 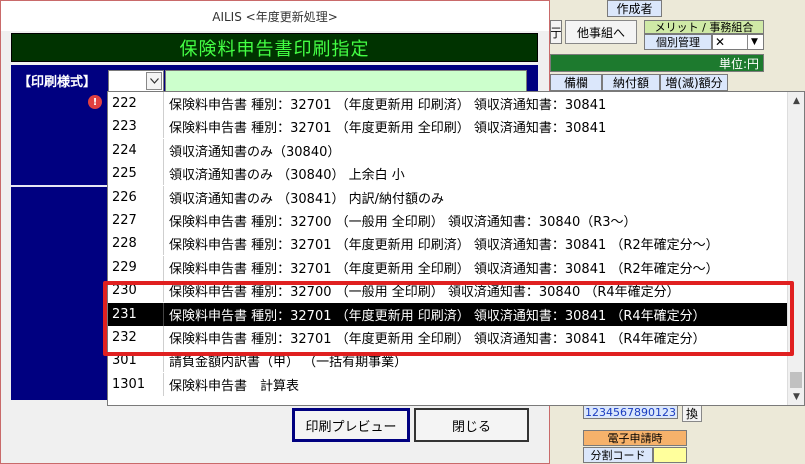 I want to click on scrollbar-thumb, so click(x=796, y=380).